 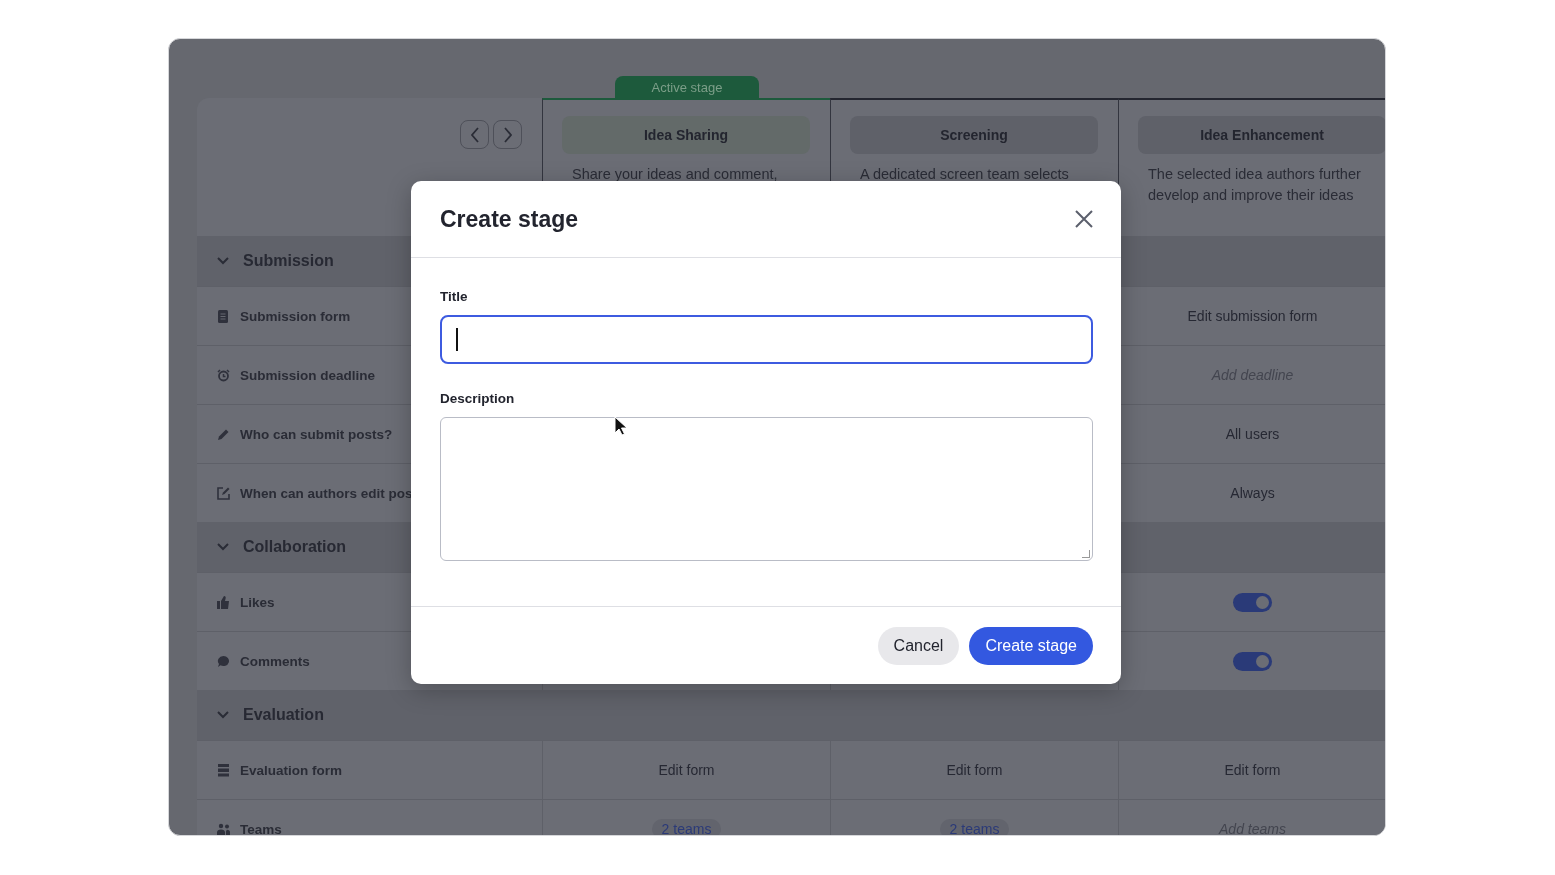 I want to click on setting-label: Evaluation form, so click(x=291, y=770).